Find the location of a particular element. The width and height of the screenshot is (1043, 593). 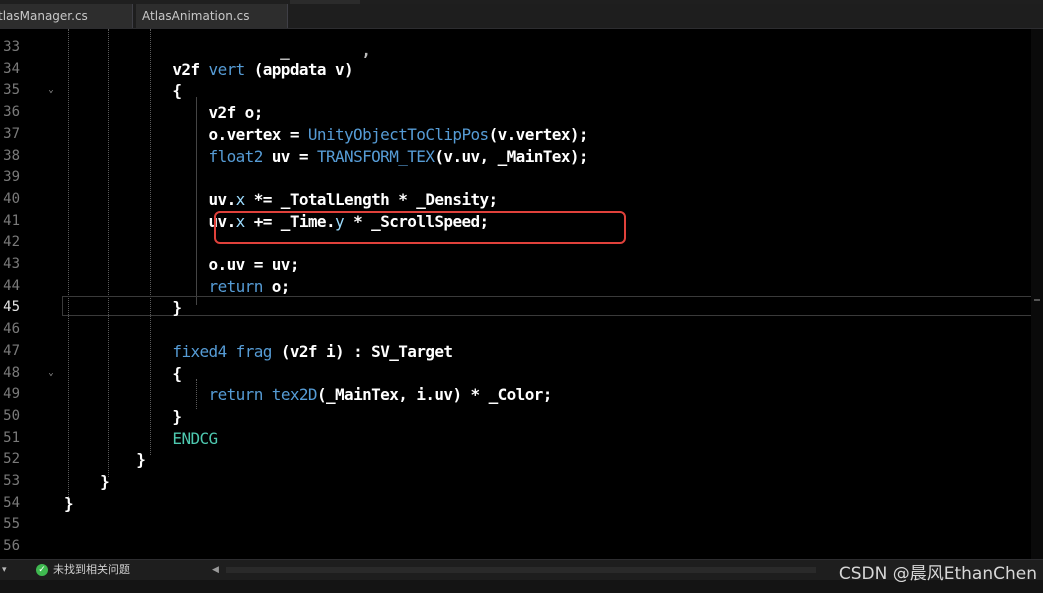

code-line: v2f vert (appdata v) is located at coordinates (208, 69).